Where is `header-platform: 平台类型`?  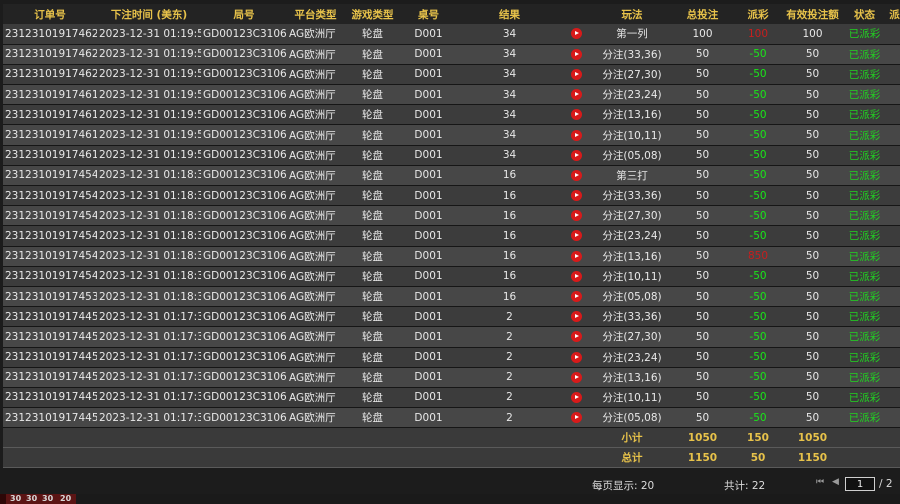
header-platform: 平台类型 is located at coordinates (315, 14).